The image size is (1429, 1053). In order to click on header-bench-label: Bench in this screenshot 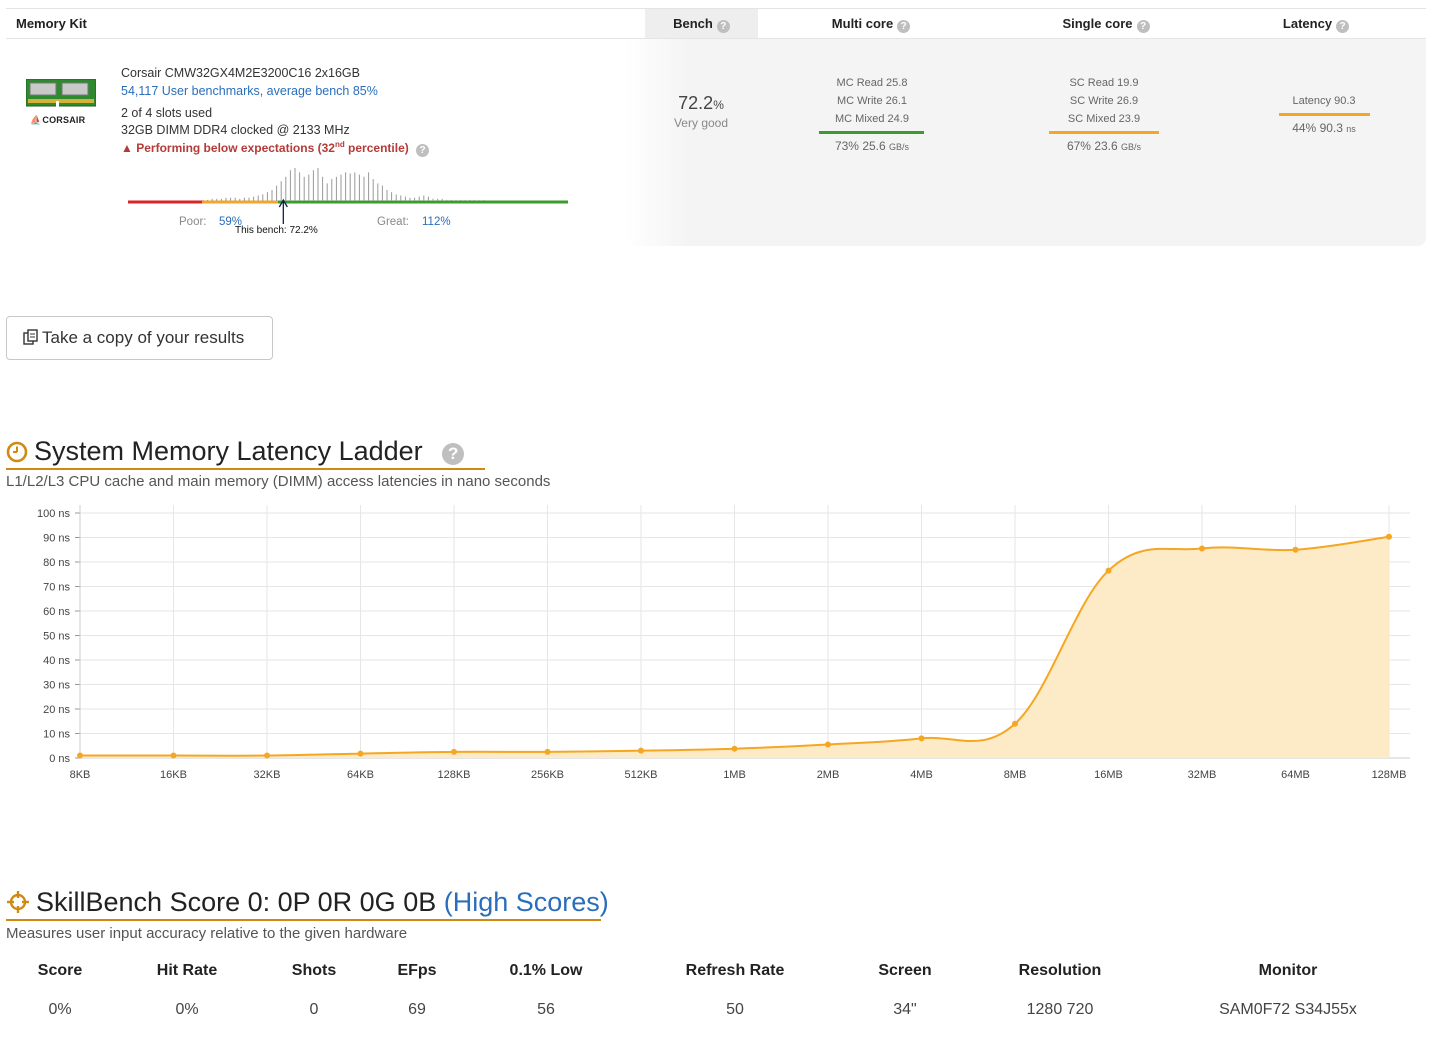, I will do `click(693, 23)`.